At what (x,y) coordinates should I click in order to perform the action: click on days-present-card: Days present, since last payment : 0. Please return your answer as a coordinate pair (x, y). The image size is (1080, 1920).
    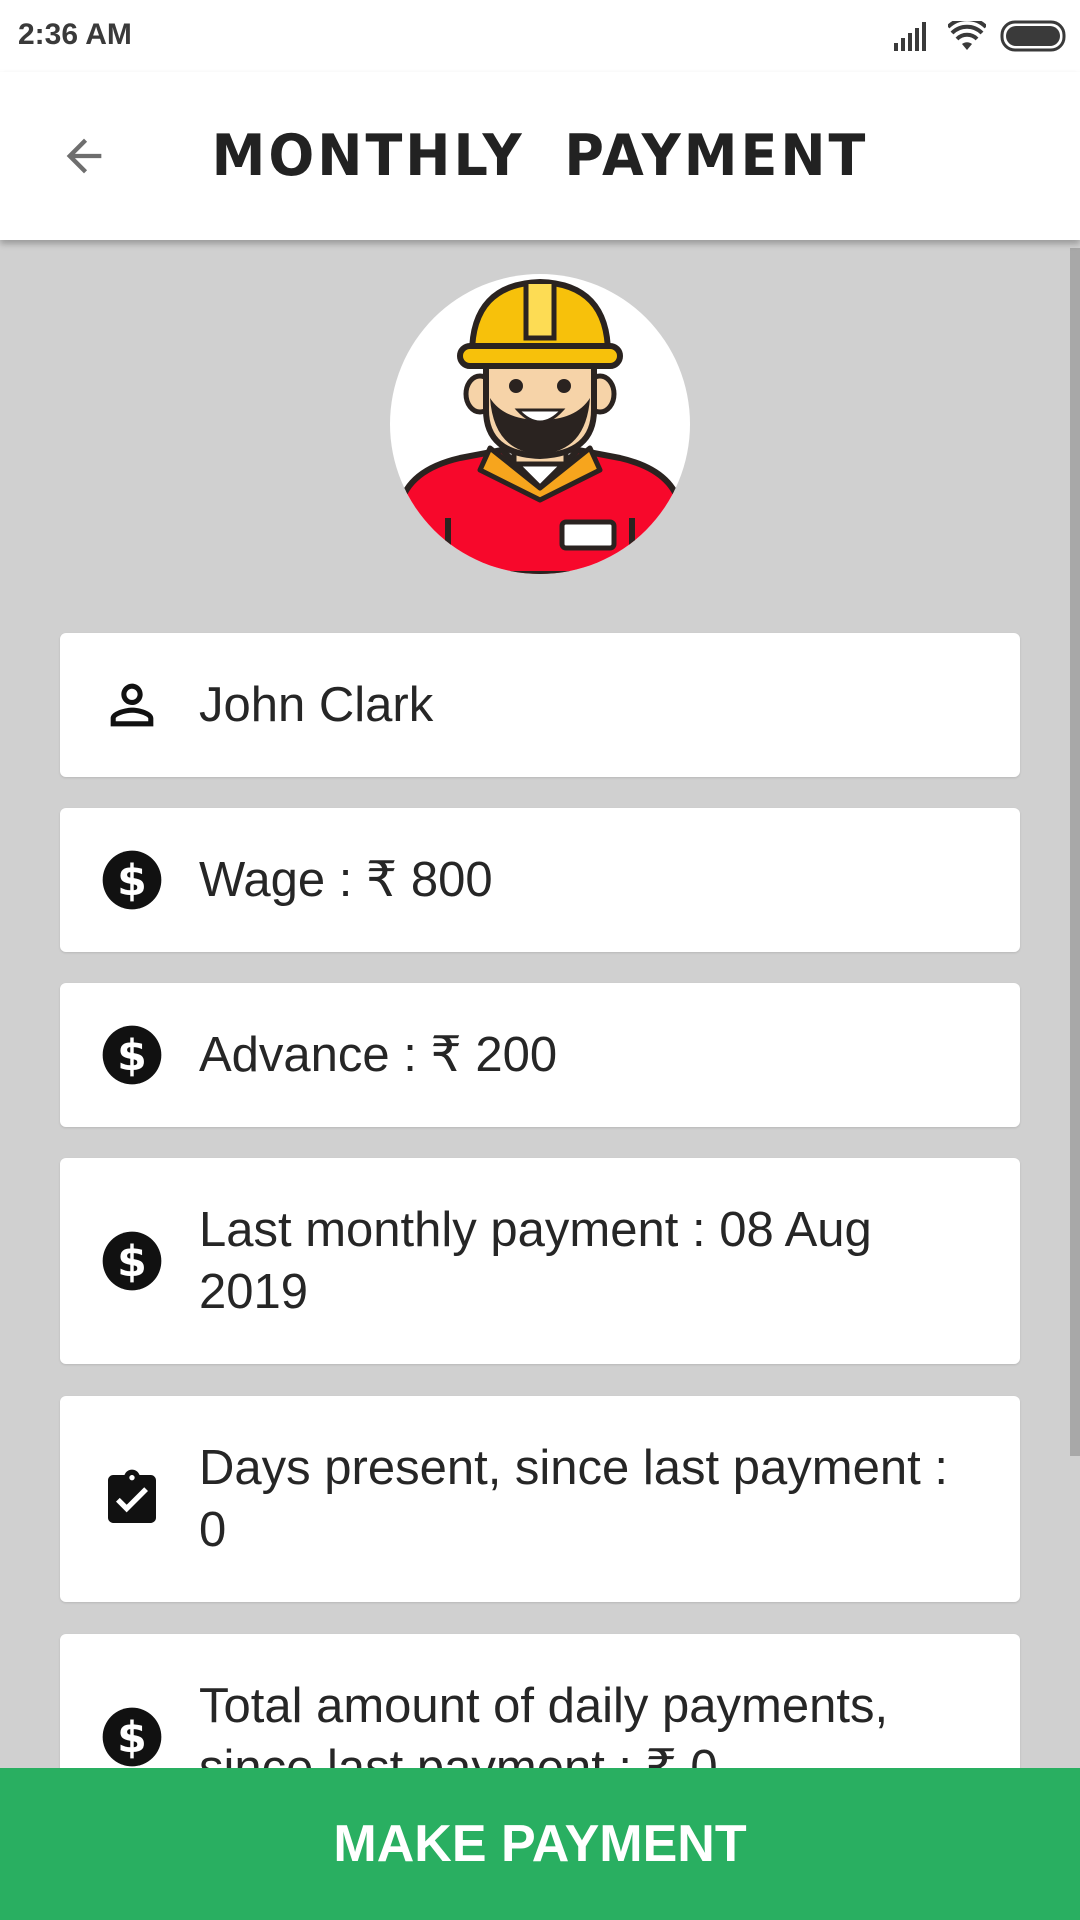
    Looking at the image, I should click on (540, 1499).